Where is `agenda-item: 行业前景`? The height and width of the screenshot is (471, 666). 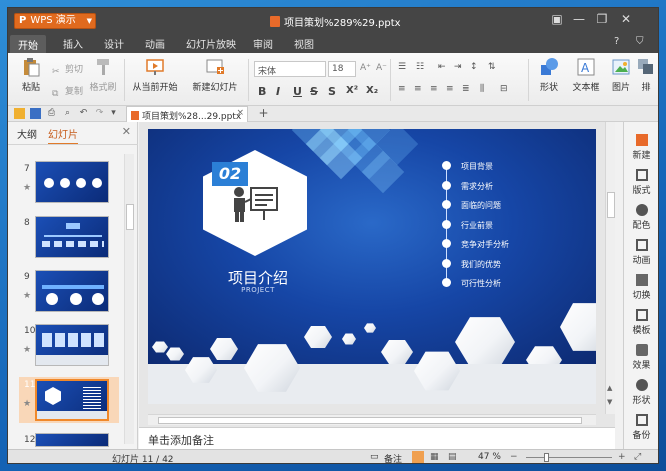
agenda-item: 行业前景 is located at coordinates (477, 225).